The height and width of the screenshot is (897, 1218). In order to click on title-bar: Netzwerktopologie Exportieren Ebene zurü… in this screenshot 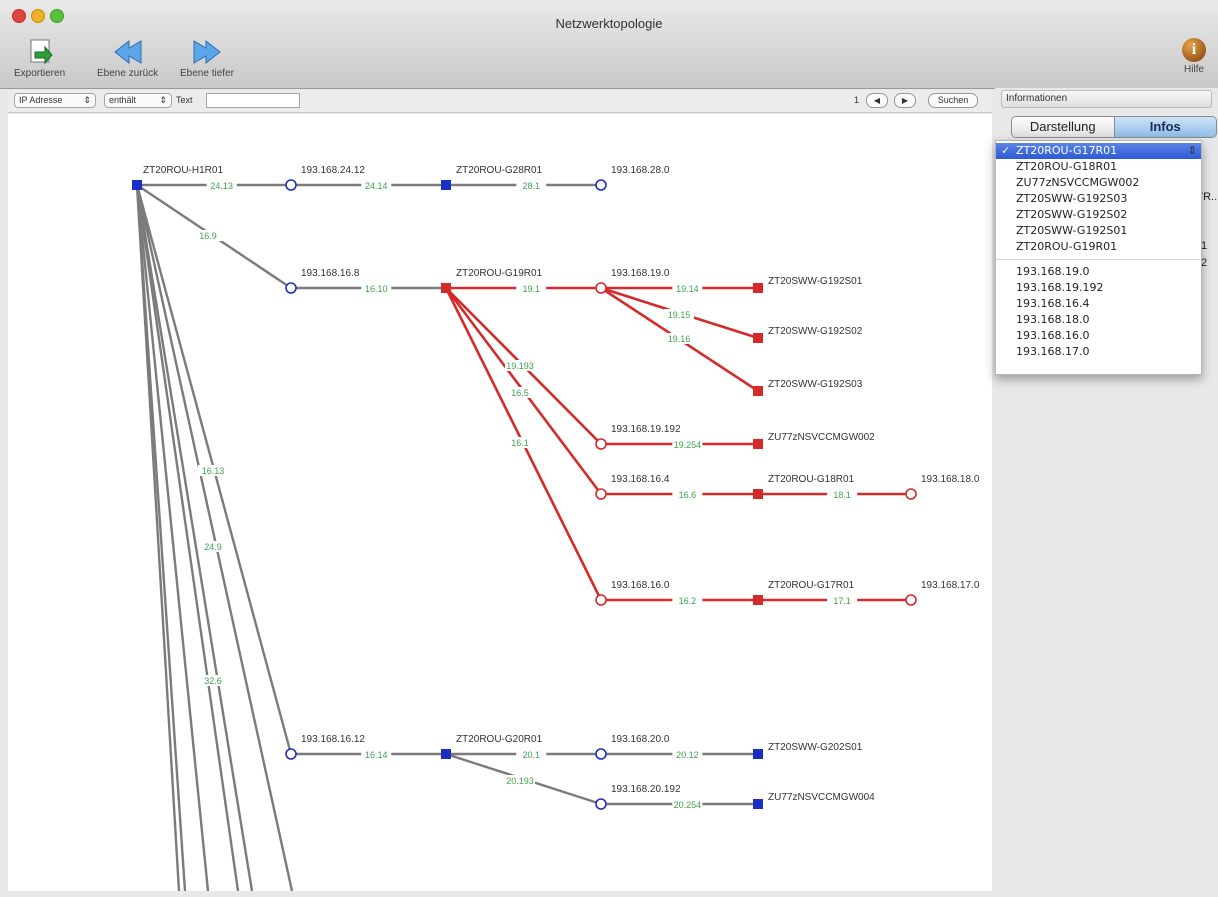, I will do `click(609, 44)`.